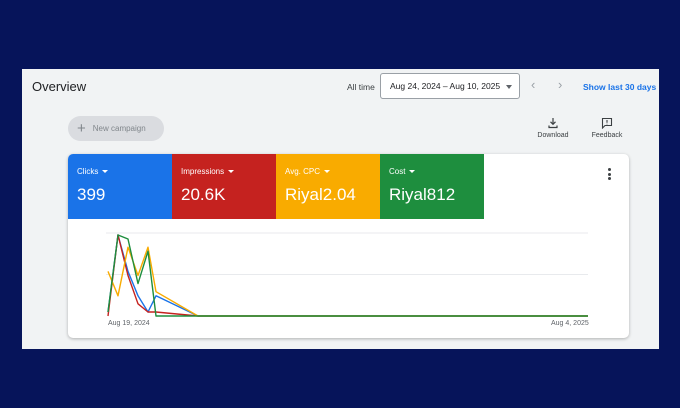  Describe the element at coordinates (422, 194) in the screenshot. I see `metric-value: Riyal812` at that location.